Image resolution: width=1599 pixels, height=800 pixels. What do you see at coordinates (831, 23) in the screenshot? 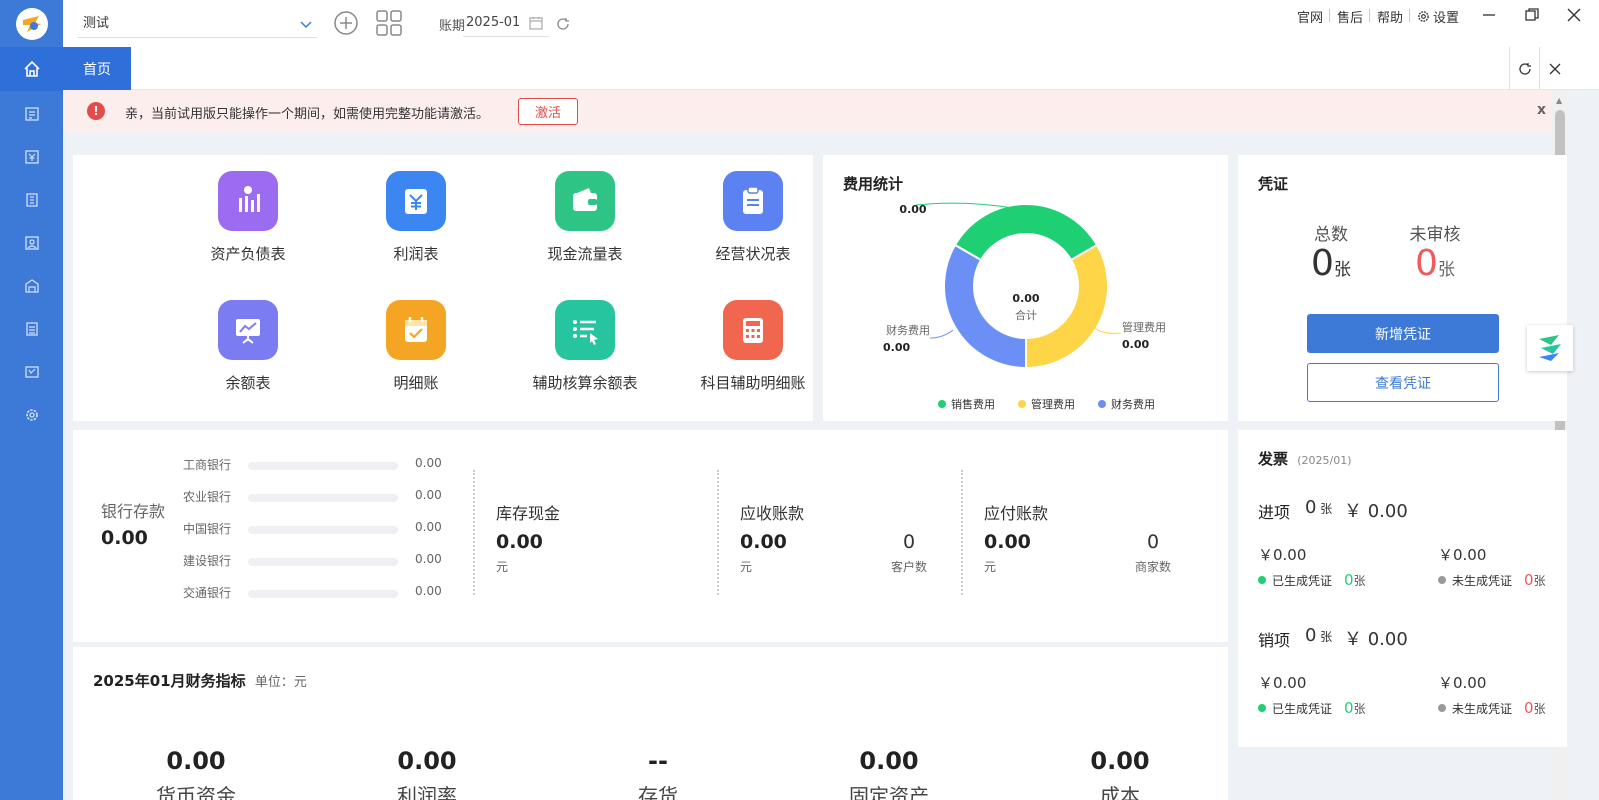
I see `top-bar: 测试 账期 2025-01 官网 售后 帮助 设置` at bounding box center [831, 23].